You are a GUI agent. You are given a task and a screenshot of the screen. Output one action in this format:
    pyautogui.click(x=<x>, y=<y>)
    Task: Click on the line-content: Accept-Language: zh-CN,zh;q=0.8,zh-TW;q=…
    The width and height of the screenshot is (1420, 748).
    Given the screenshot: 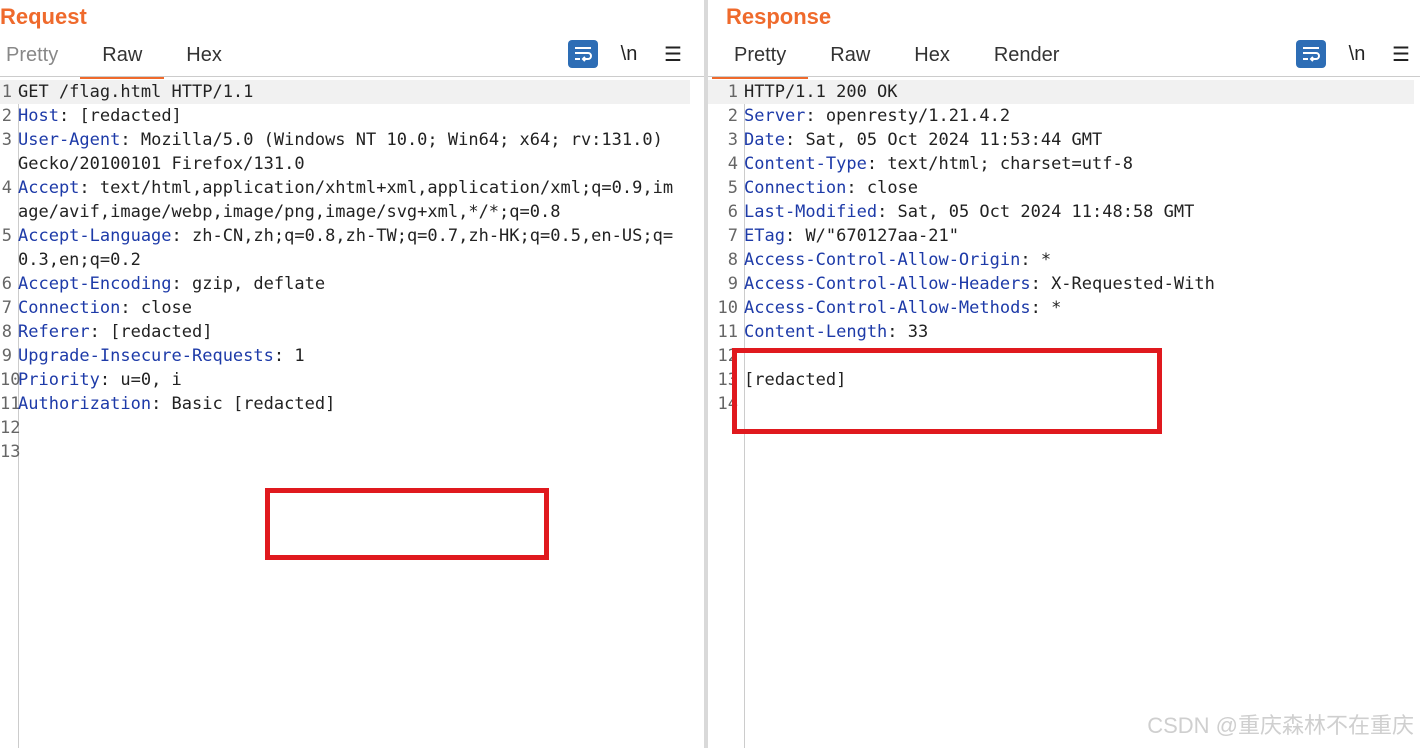 What is the action you would take?
    pyautogui.click(x=346, y=248)
    